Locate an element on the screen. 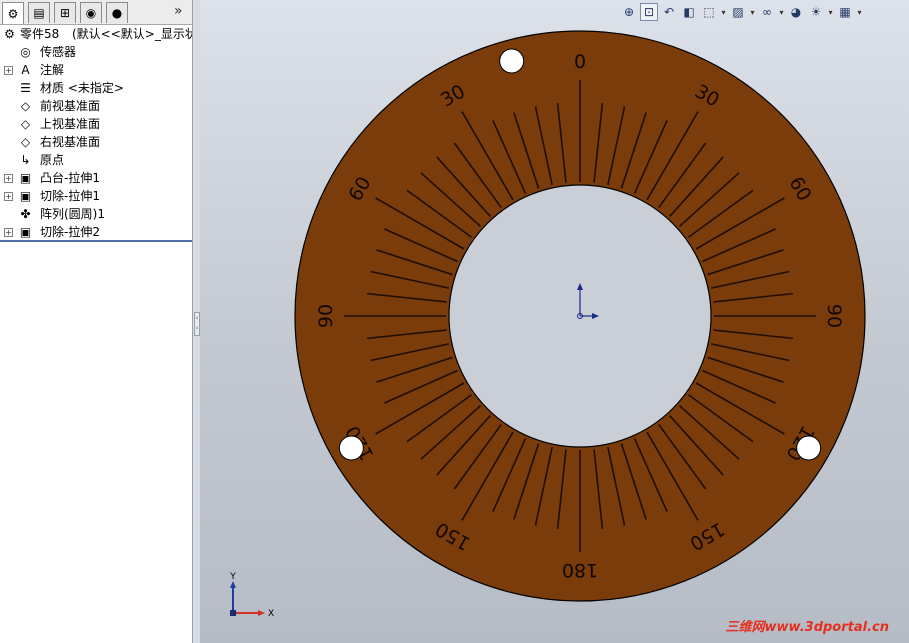 The width and height of the screenshot is (909, 643). tree-root-part: ⚙ 零件58 (默认<<默认>_显示状态 is located at coordinates (104, 34).